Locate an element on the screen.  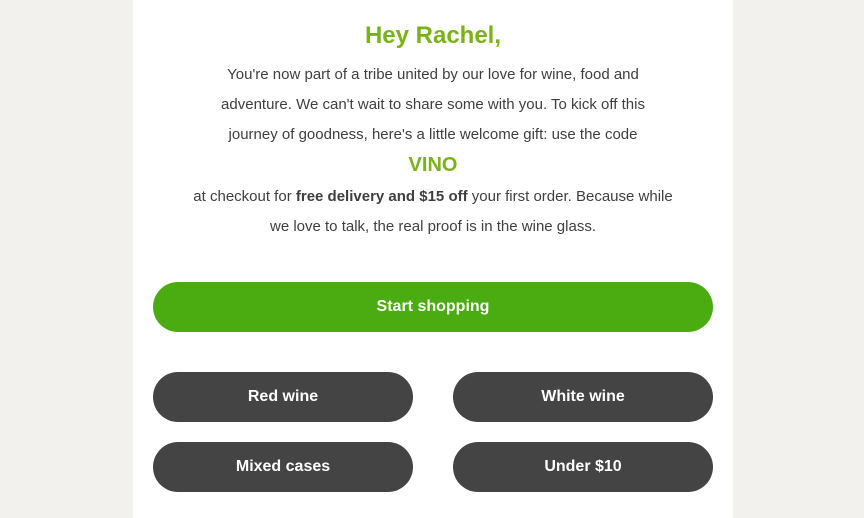
offer-prefix: at checkout for is located at coordinates (244, 196).